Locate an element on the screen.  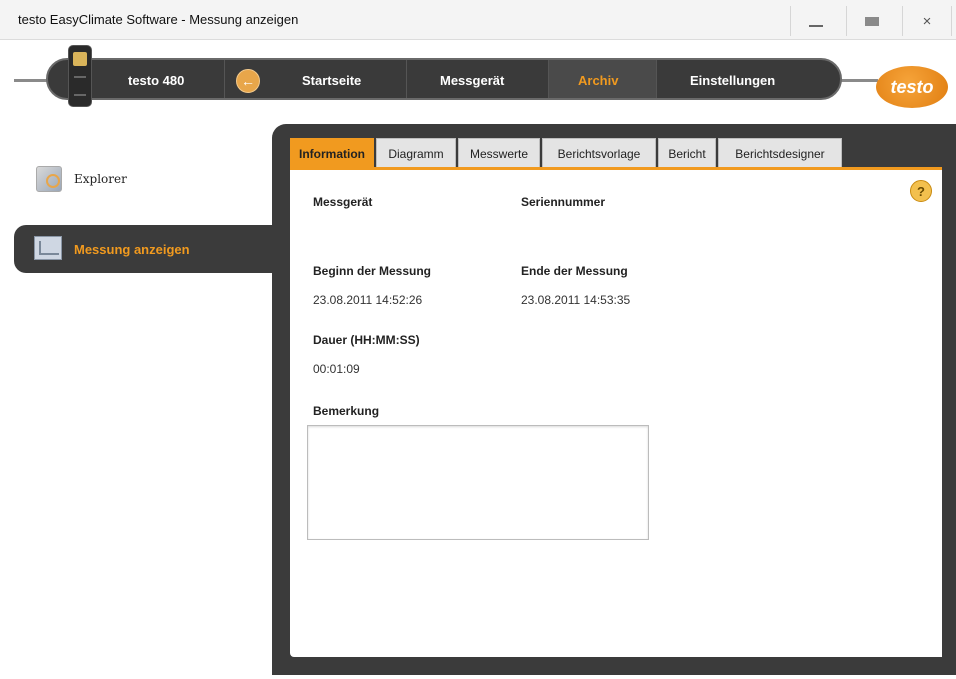
tab-berichtsvorlage: Berichtsvorlage is located at coordinates (599, 153).